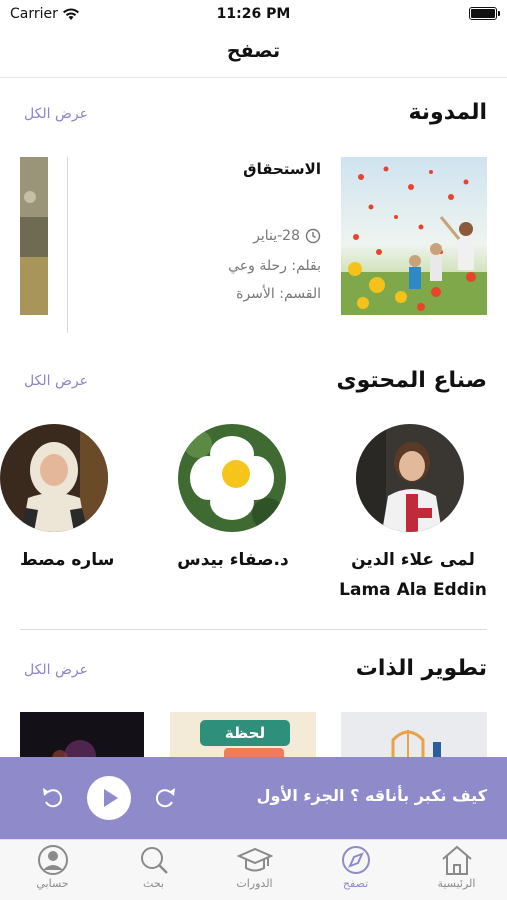 This screenshot has width=507, height=900. I want to click on tab-browse: تصفح, so click(355, 870).